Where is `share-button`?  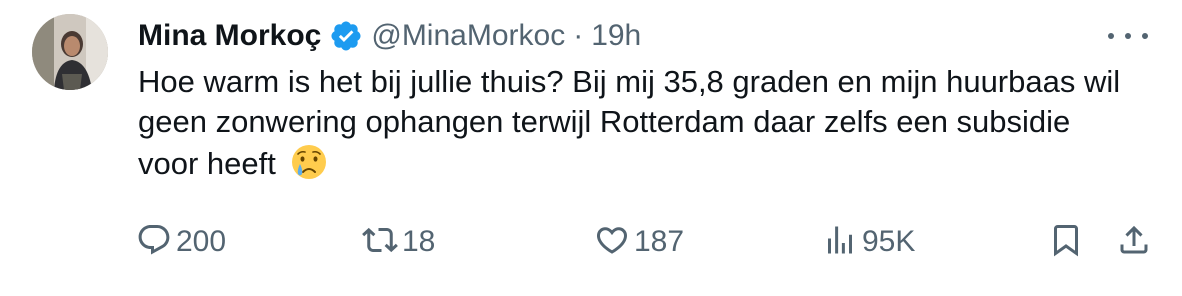
share-button is located at coordinates (1134, 242).